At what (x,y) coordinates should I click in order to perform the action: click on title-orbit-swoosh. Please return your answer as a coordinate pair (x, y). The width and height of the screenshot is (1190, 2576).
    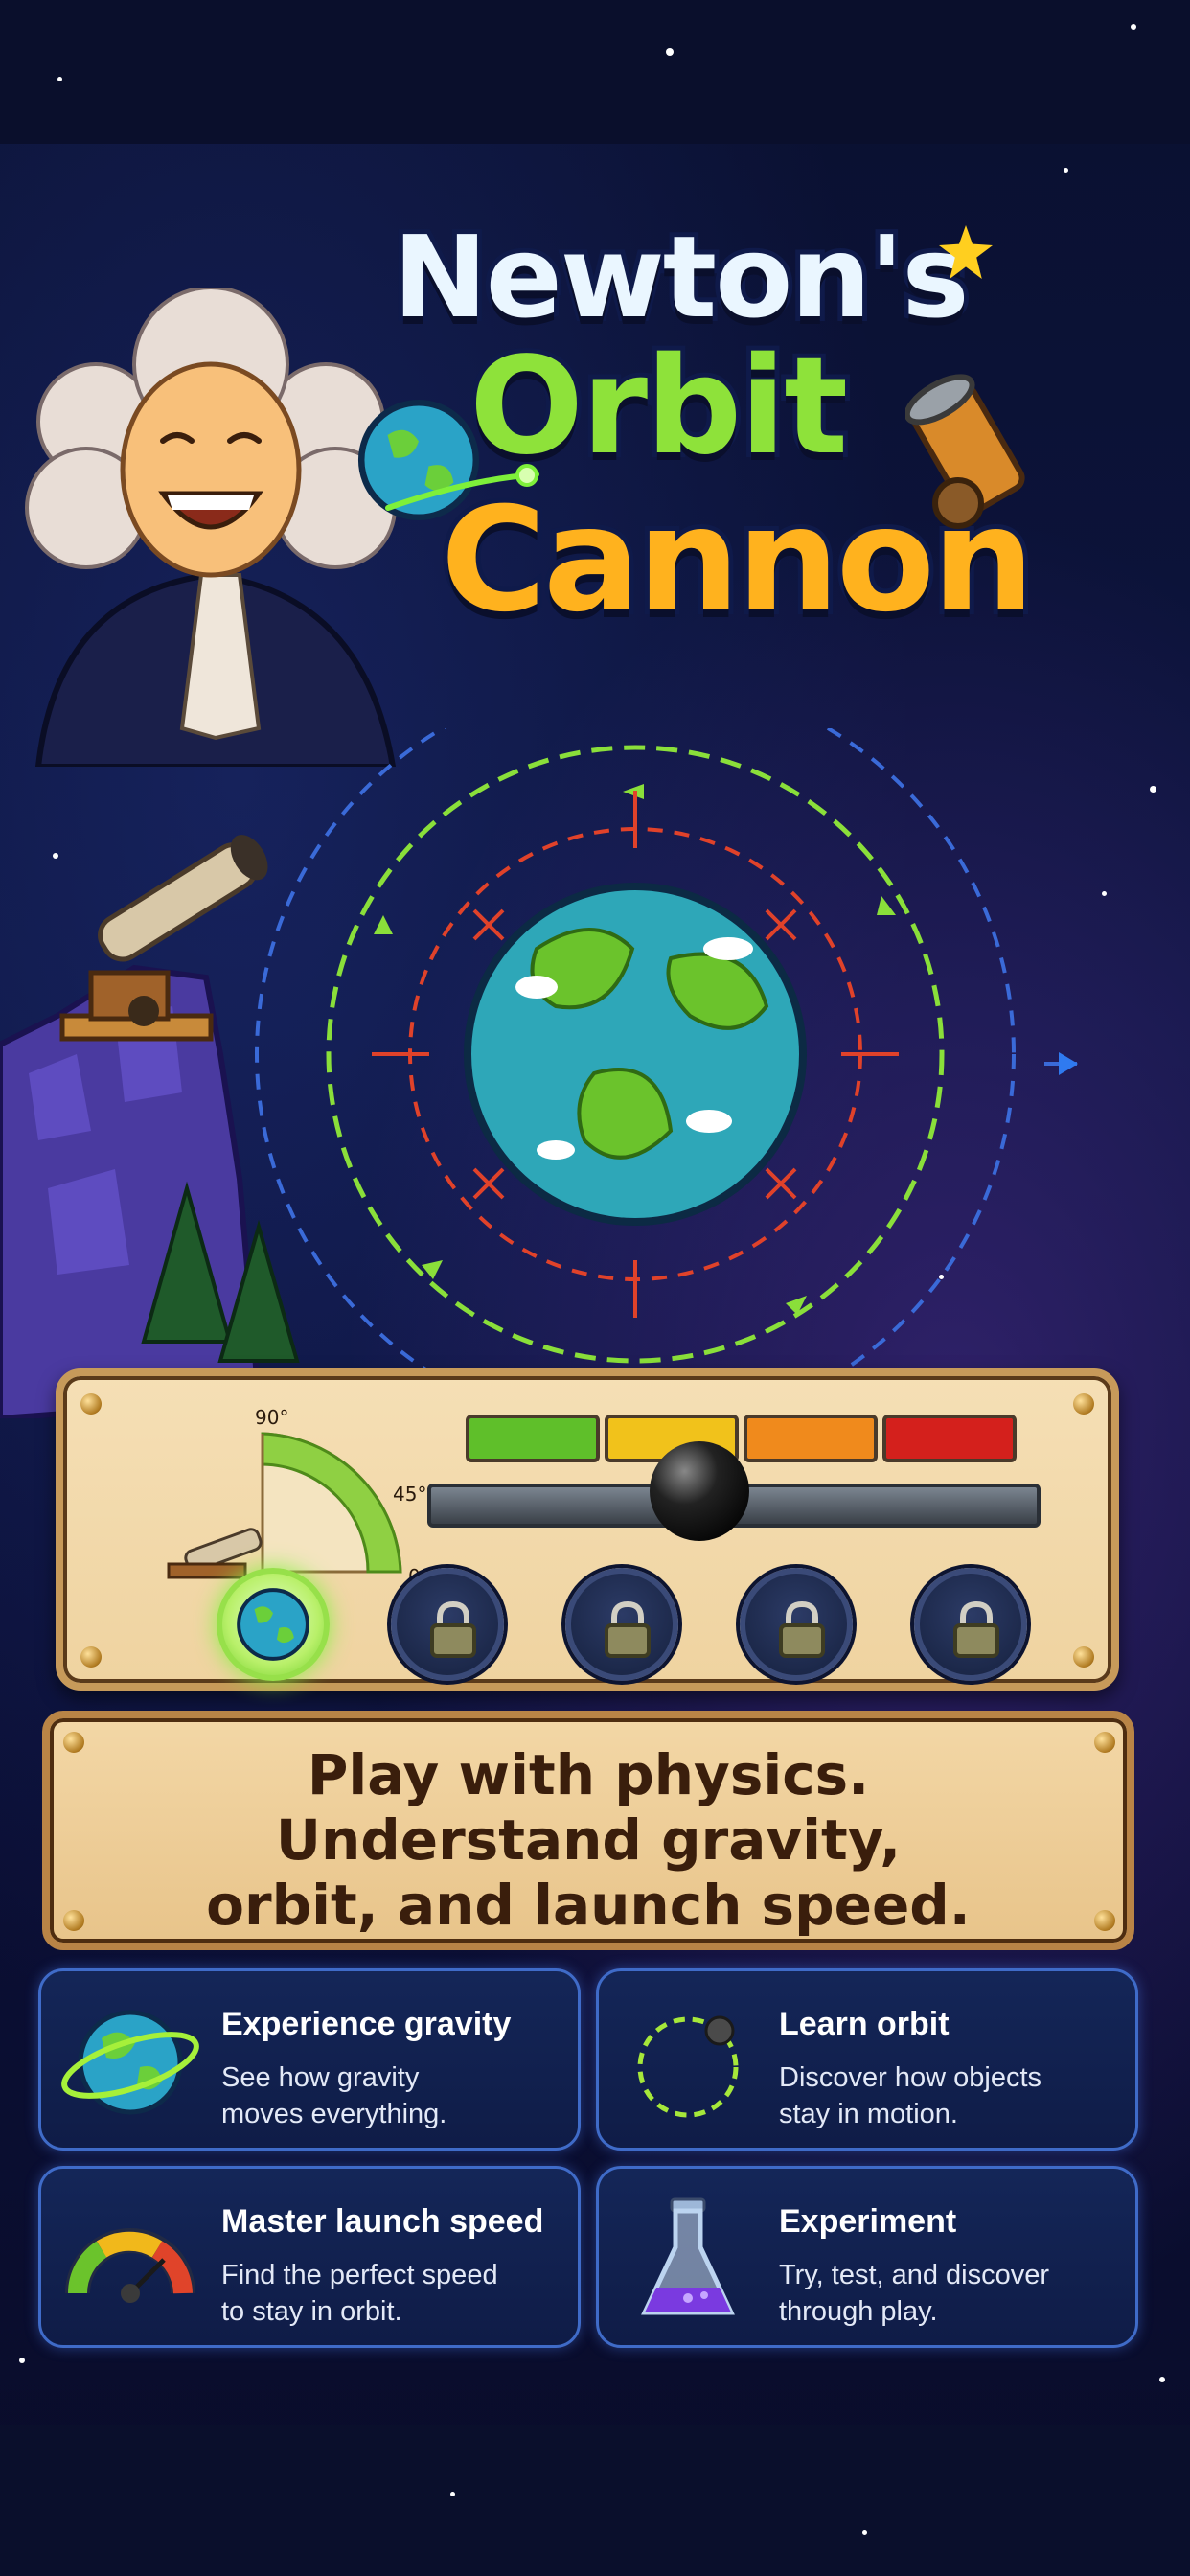
    Looking at the image, I should click on (462, 487).